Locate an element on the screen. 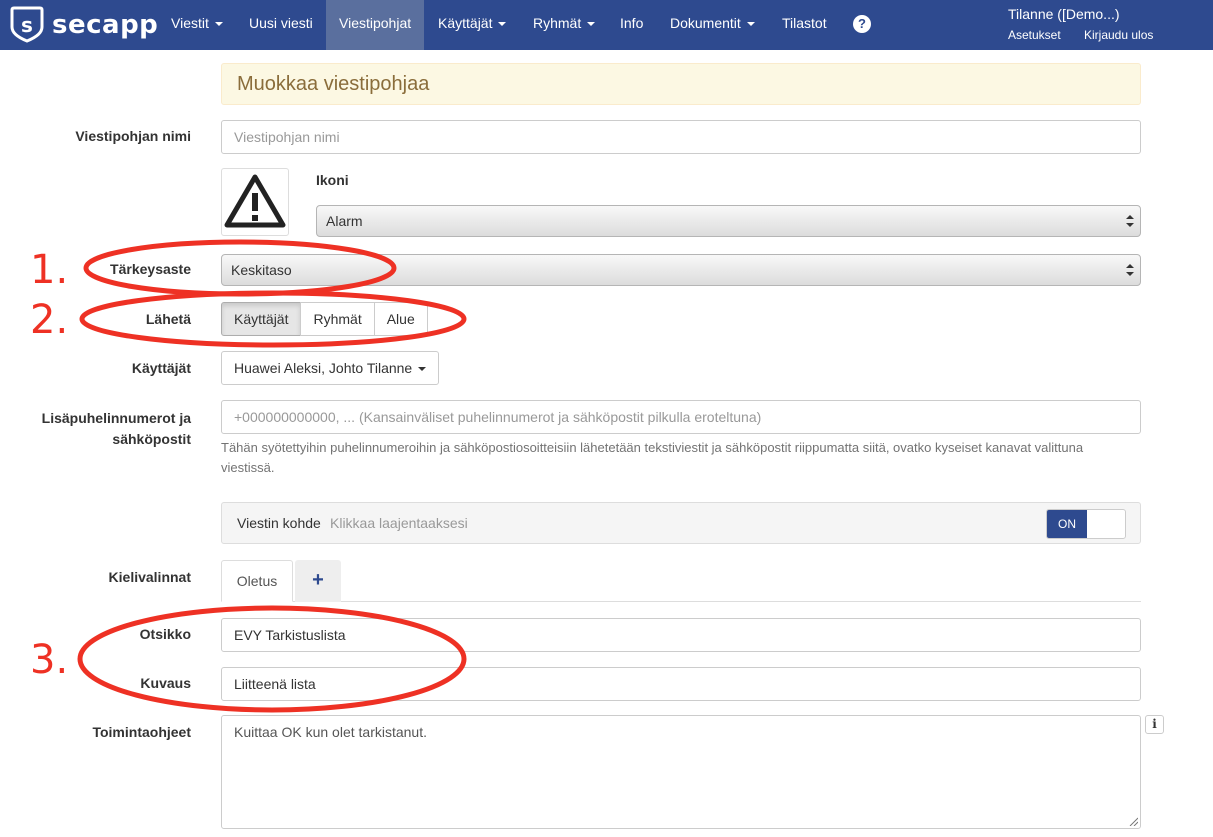 This screenshot has width=1213, height=837. page-title-box: Muokkaa viestipohjaa is located at coordinates (681, 84).